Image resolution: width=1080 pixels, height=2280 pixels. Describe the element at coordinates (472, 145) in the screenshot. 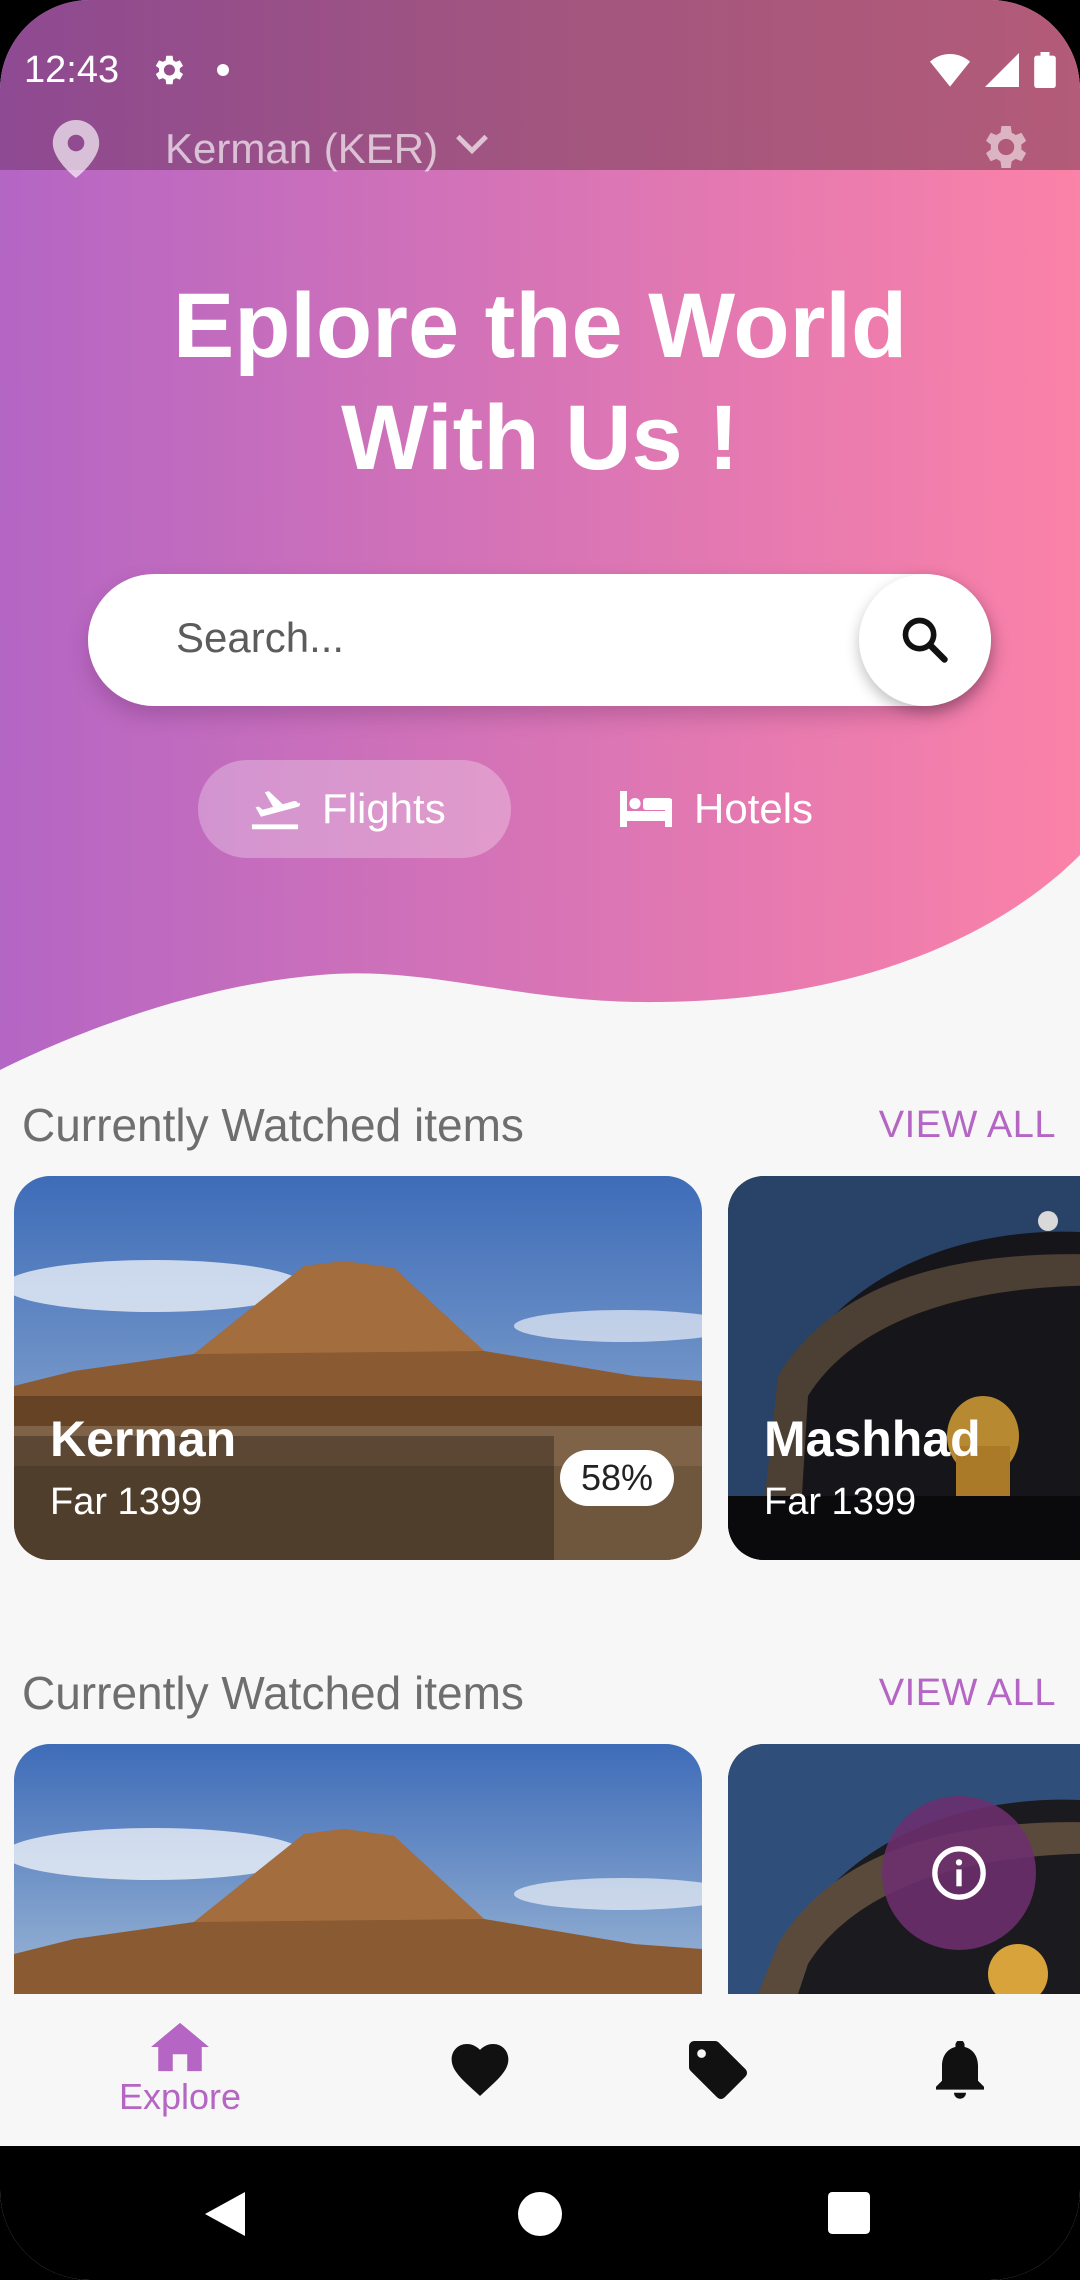

I see `chevron-down-icon` at that location.